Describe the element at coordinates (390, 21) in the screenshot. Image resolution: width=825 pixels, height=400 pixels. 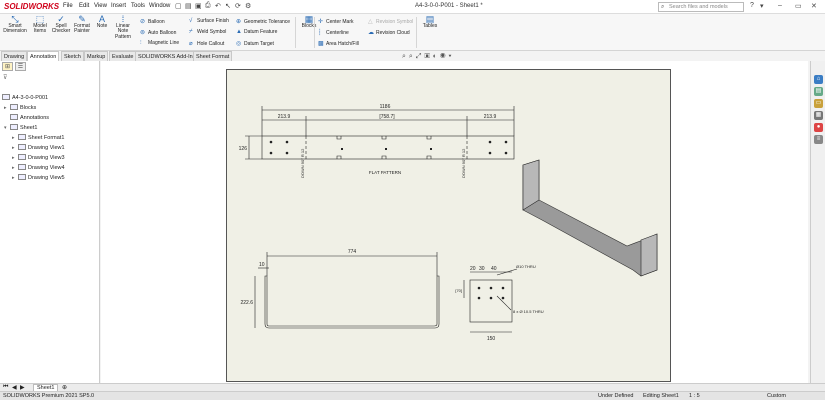
I see `revision-symbol-button: △ Revision Symbol` at that location.